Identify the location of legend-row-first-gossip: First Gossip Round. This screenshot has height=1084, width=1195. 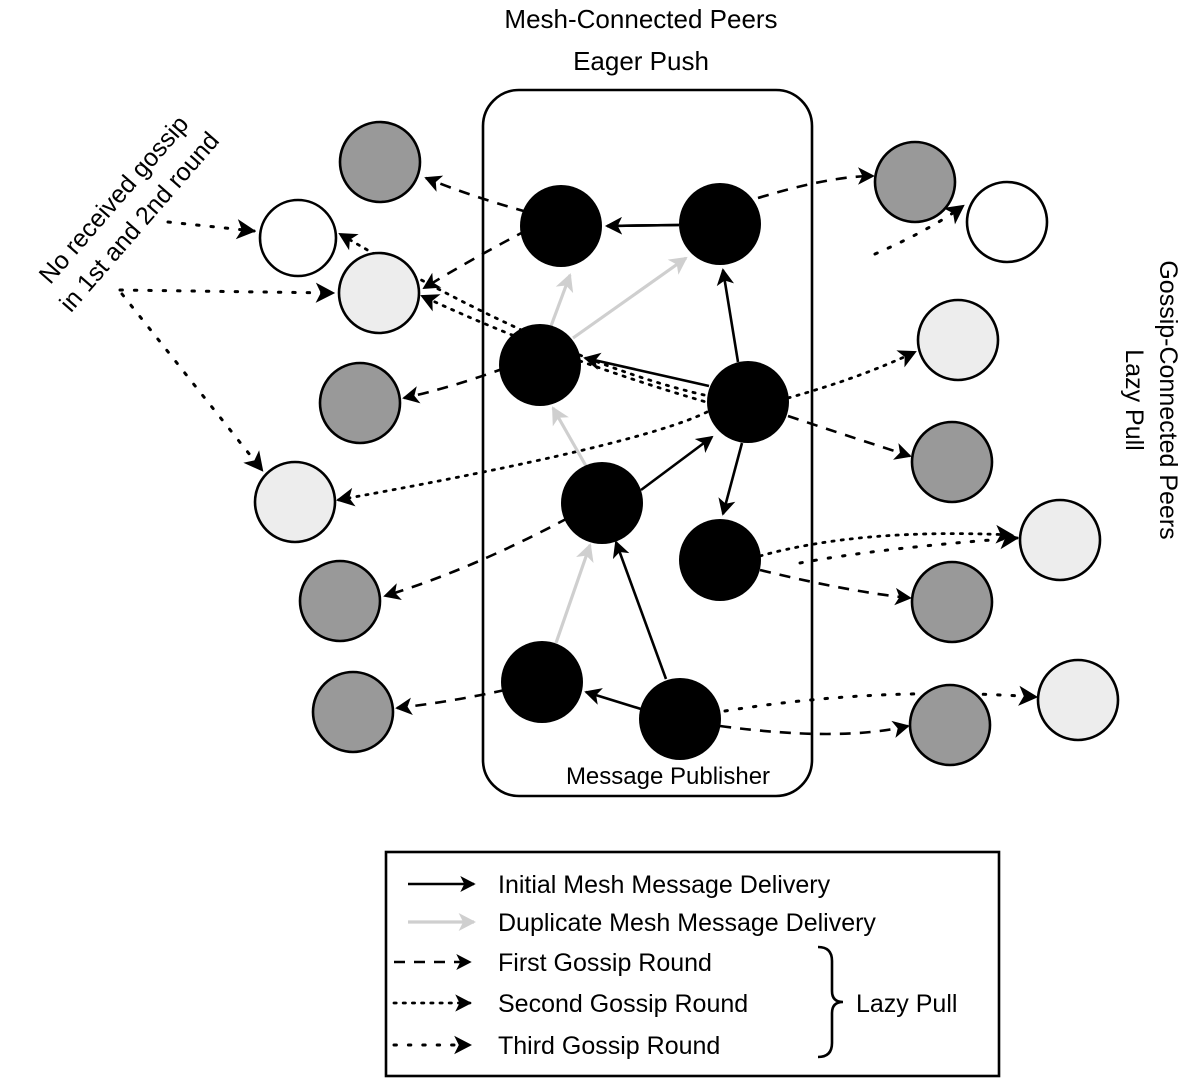
(553, 963).